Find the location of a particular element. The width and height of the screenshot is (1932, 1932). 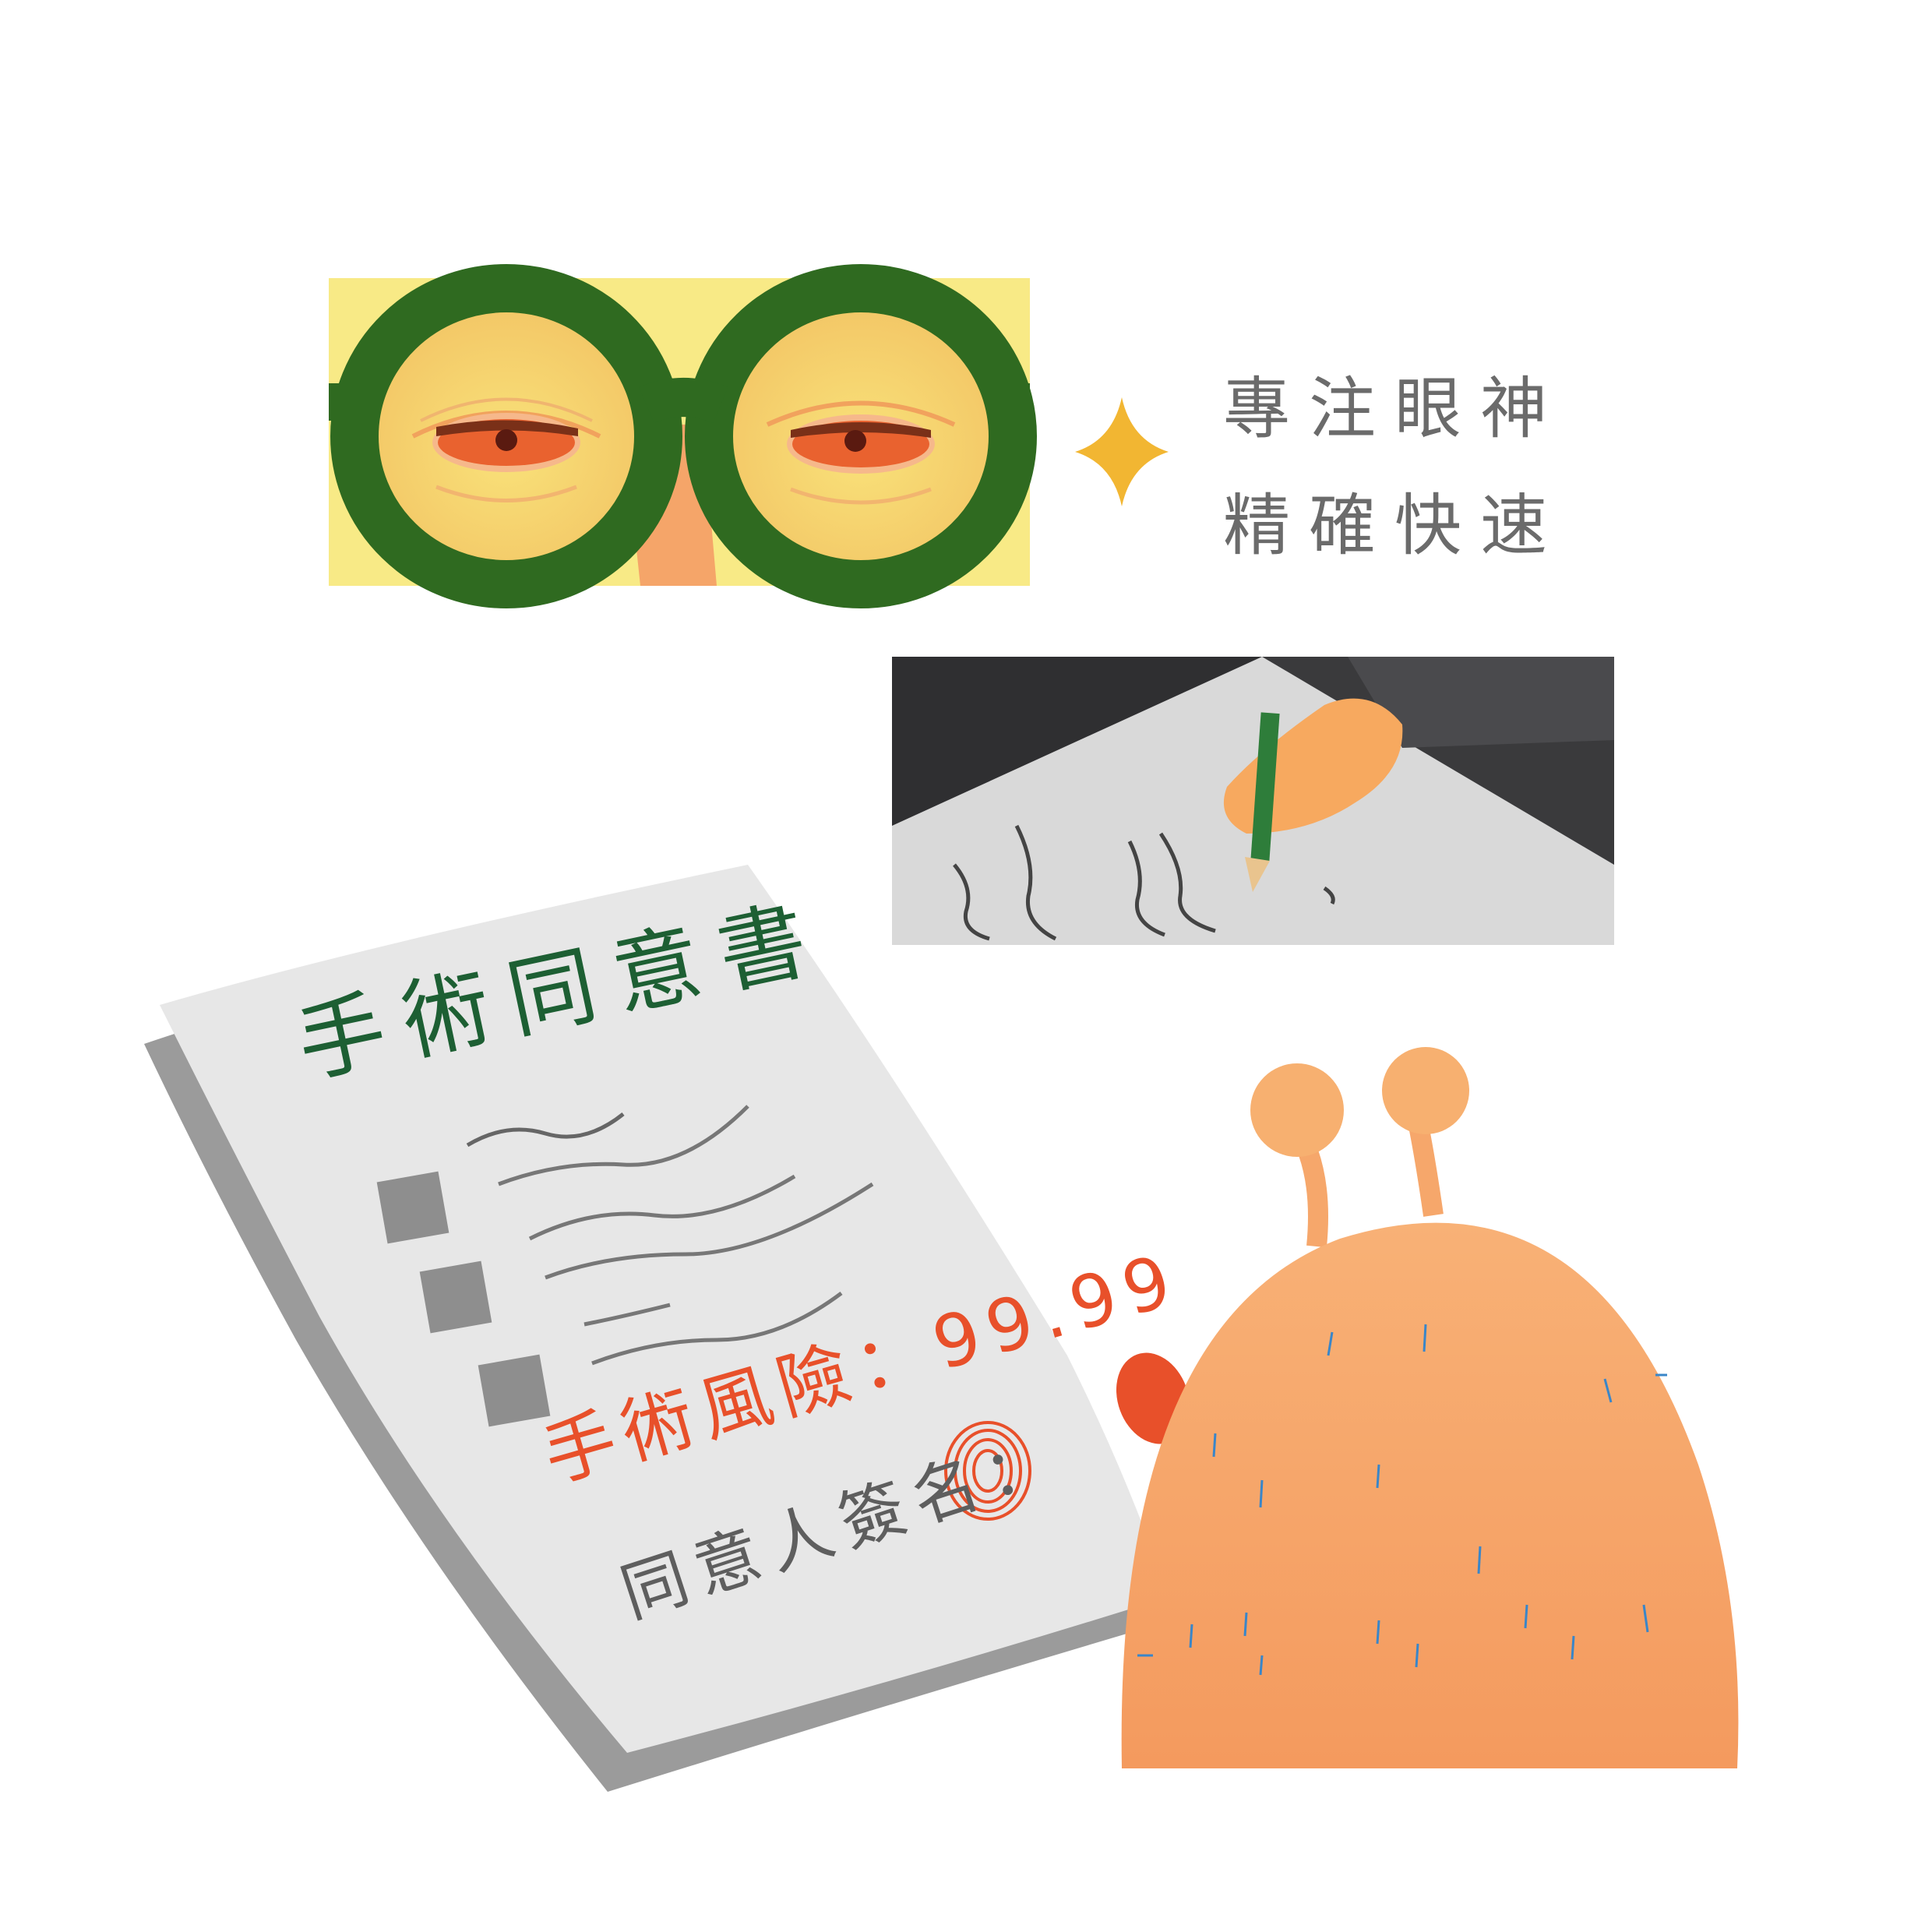

caption: 專注眼神 精確快速 is located at coordinates (1394, 468).